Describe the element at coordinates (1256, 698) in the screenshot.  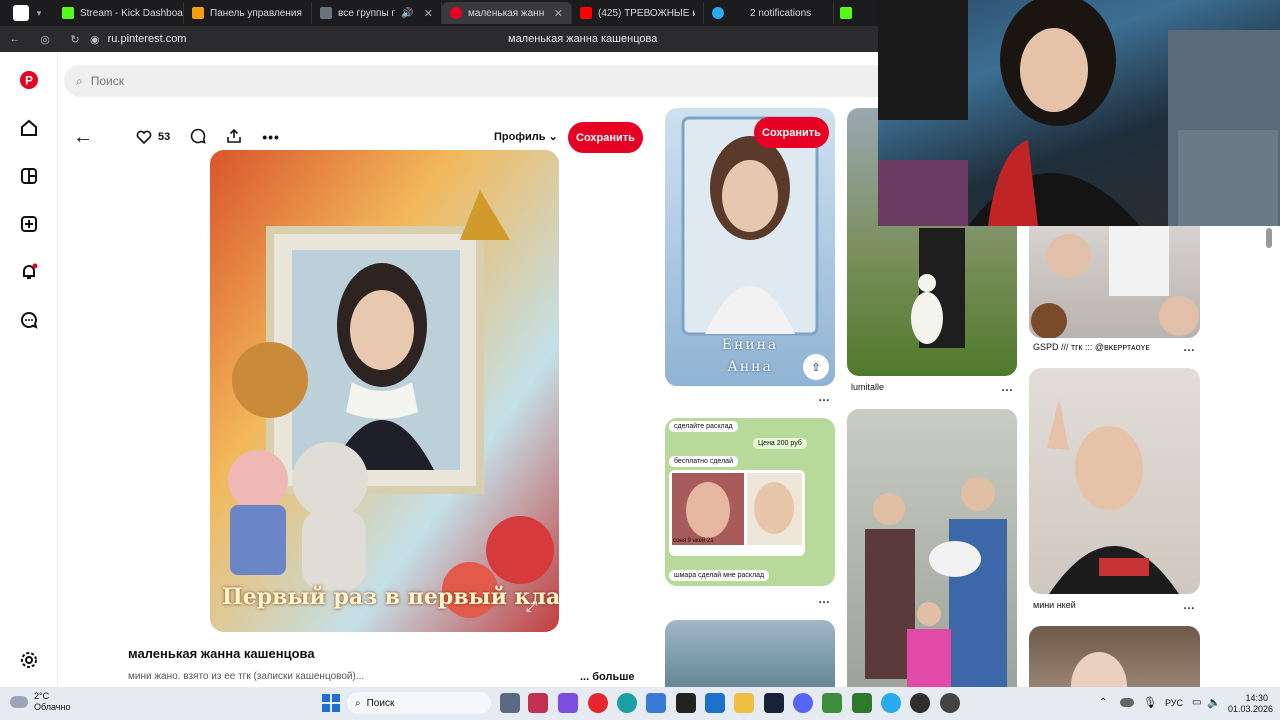
I see `clock-time: 14:30` at that location.